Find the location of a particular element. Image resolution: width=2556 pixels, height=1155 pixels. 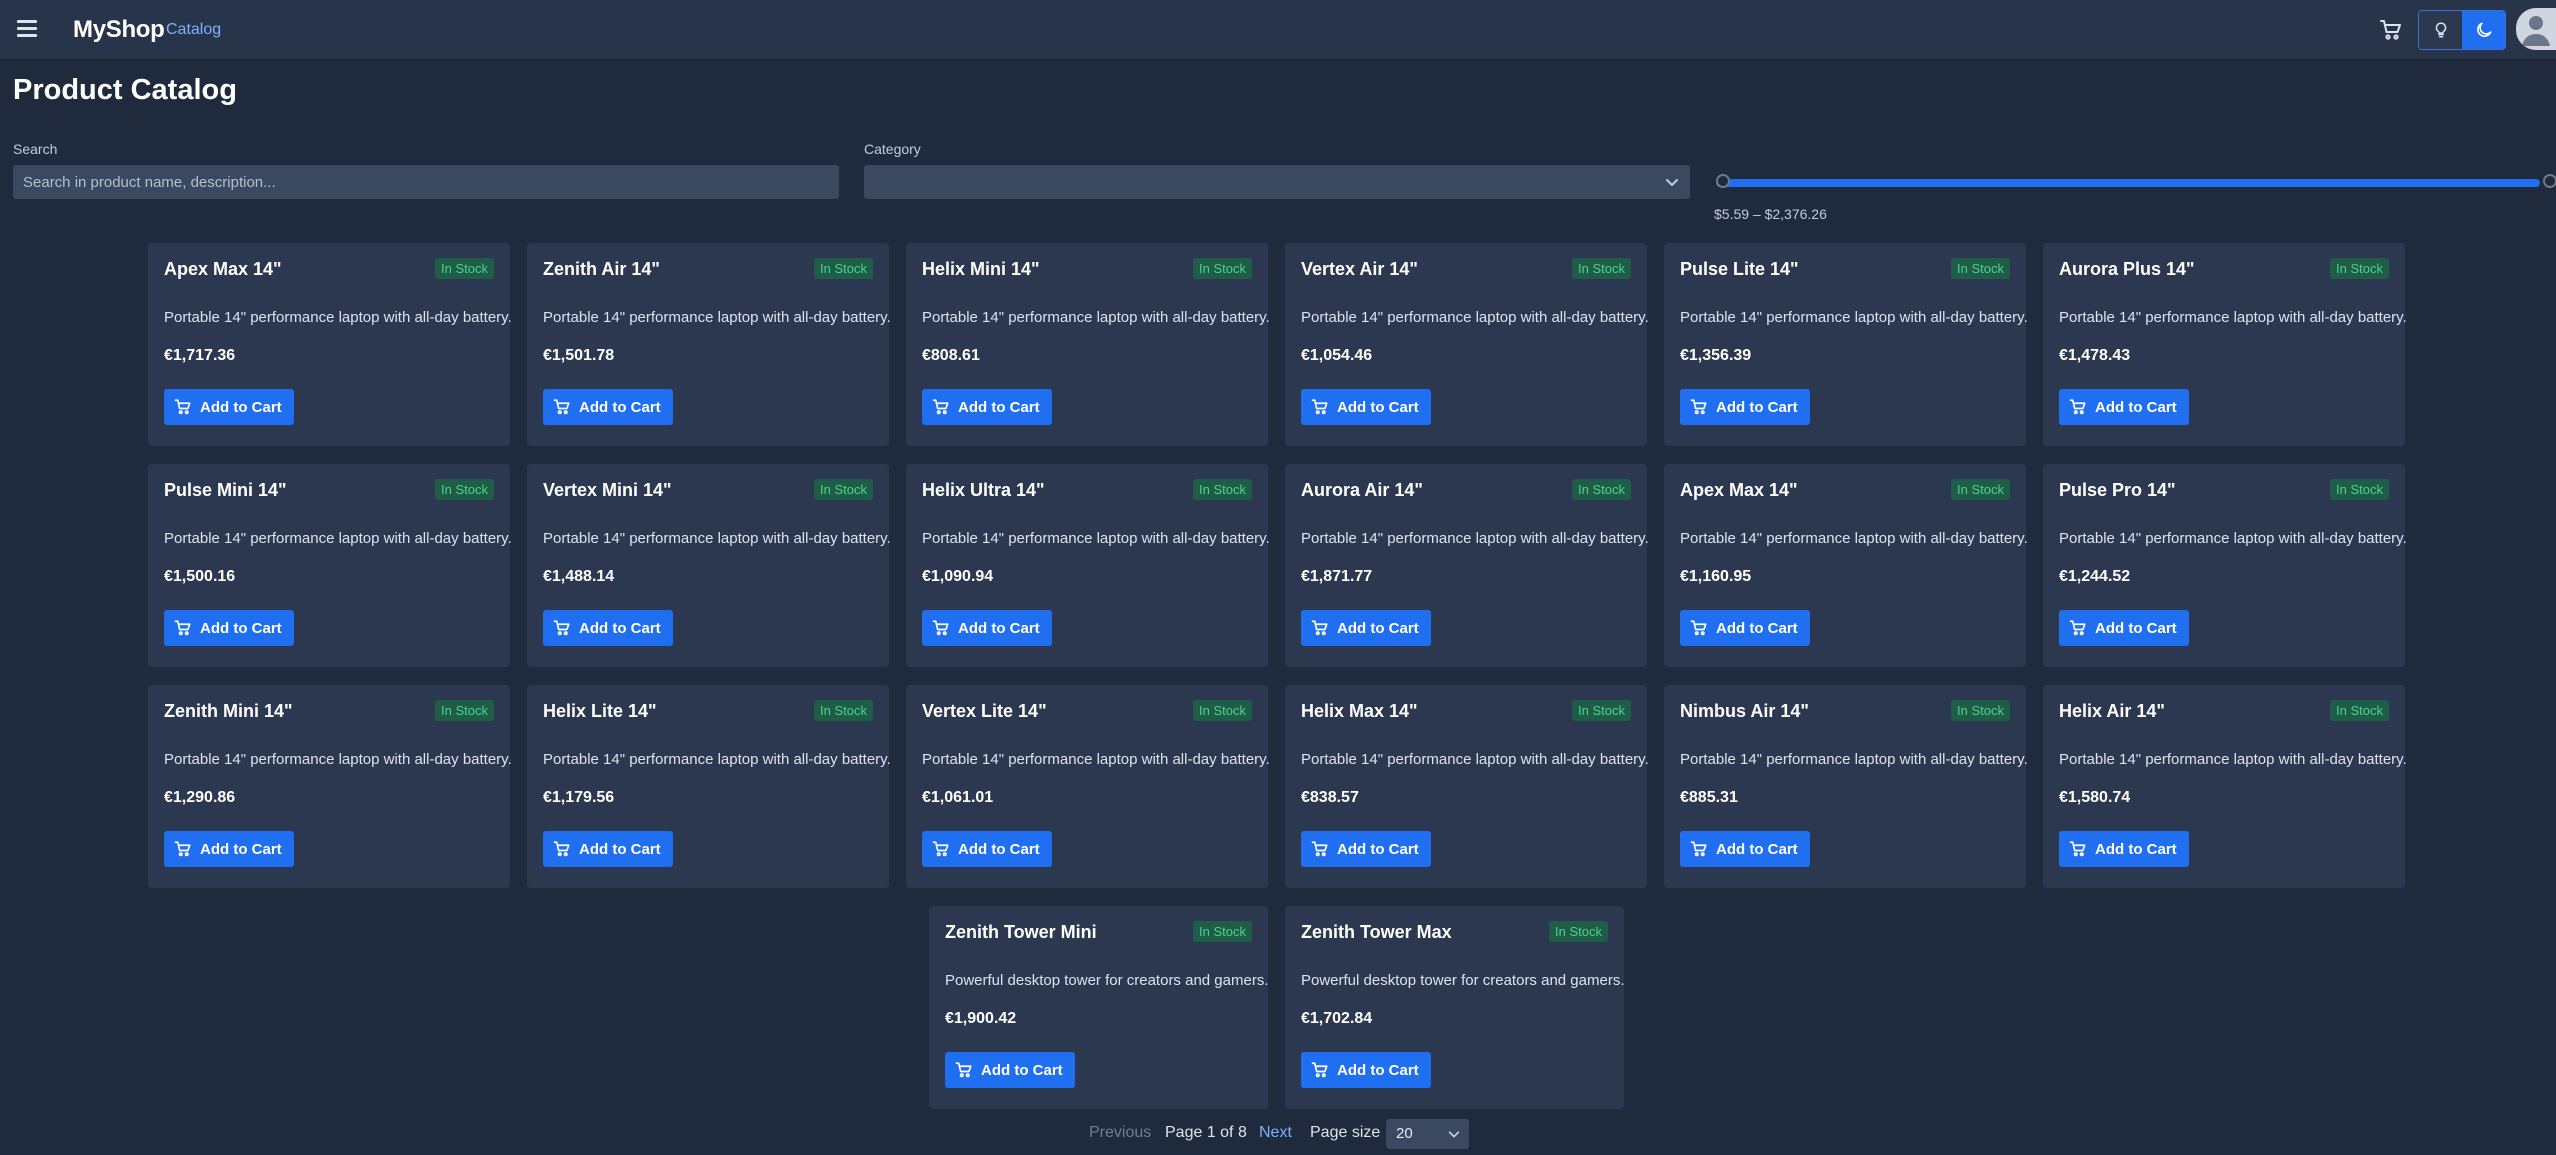

product-name: Helix Max 14" is located at coordinates (1359, 711).